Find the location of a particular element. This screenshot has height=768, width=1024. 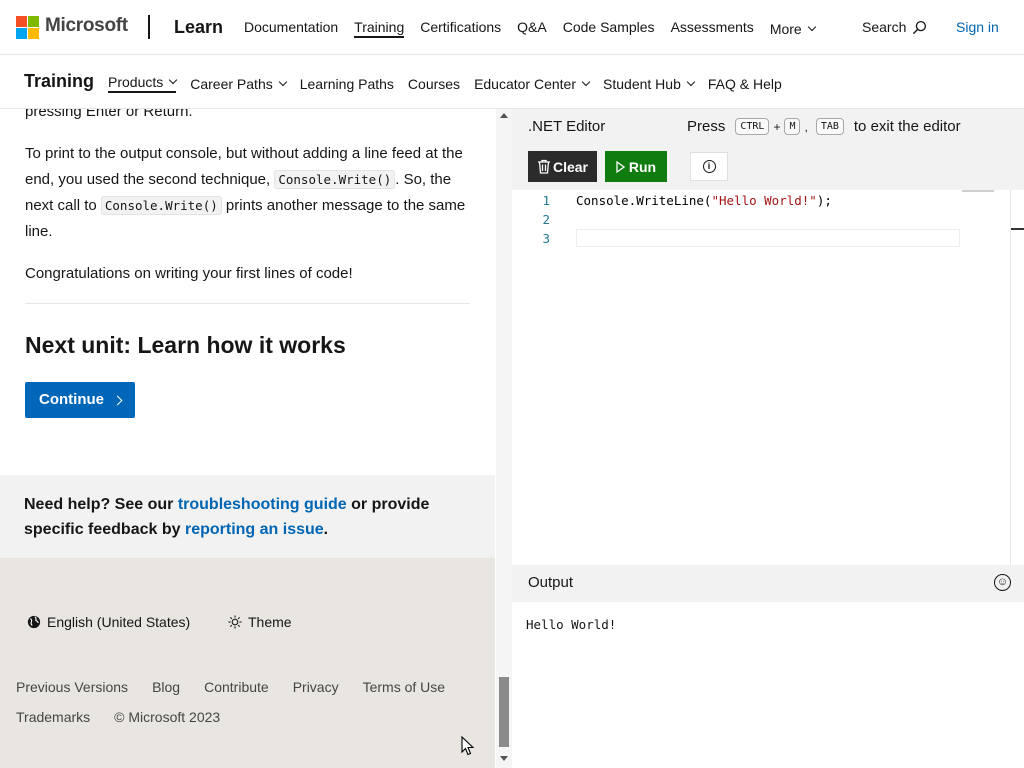

nav-qa: Q&A is located at coordinates (532, 28).